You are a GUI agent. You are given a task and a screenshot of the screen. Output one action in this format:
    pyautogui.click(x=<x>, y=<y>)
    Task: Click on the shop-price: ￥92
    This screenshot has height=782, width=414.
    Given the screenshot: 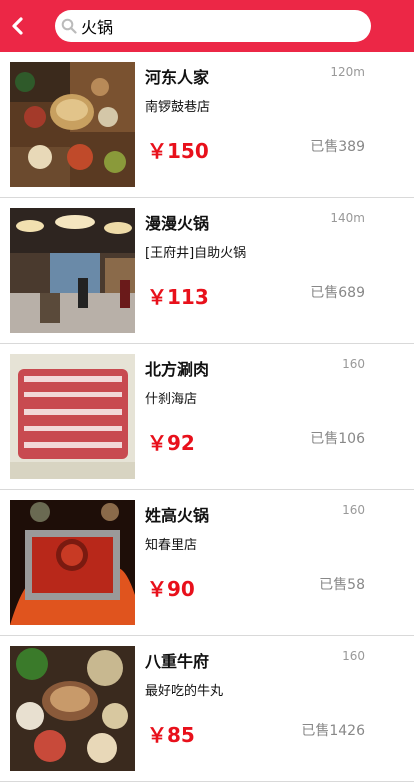 What is the action you would take?
    pyautogui.click(x=171, y=443)
    